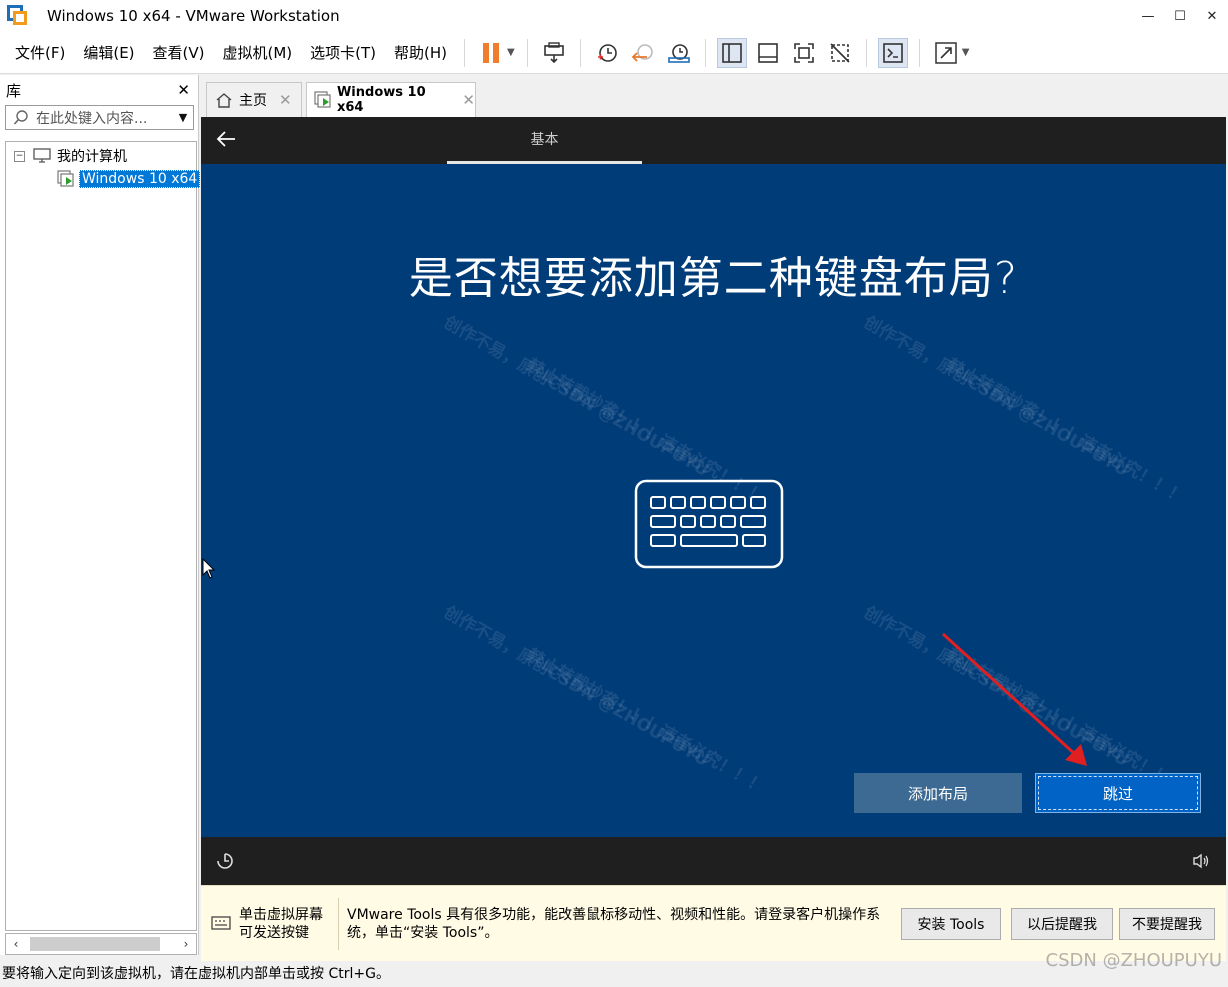 This screenshot has width=1228, height=987. What do you see at coordinates (16, 944) in the screenshot?
I see `scroll-left-icon: ‹` at bounding box center [16, 944].